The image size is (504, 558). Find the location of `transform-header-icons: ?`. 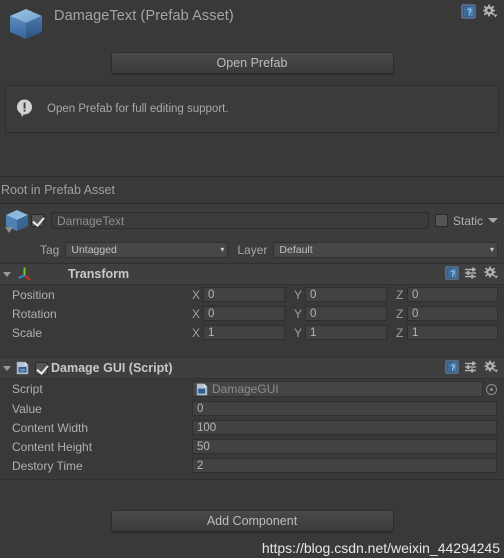

transform-header-icons: ? is located at coordinates (472, 273).